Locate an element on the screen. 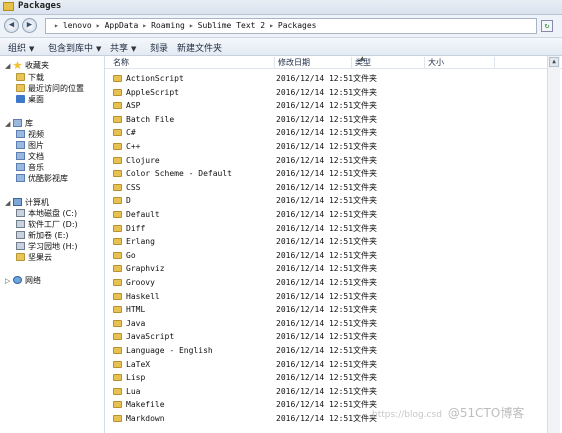 The height and width of the screenshot is (433, 562). file-row: Go 2016/12/14 12:51 文件夹 is located at coordinates (325, 255).